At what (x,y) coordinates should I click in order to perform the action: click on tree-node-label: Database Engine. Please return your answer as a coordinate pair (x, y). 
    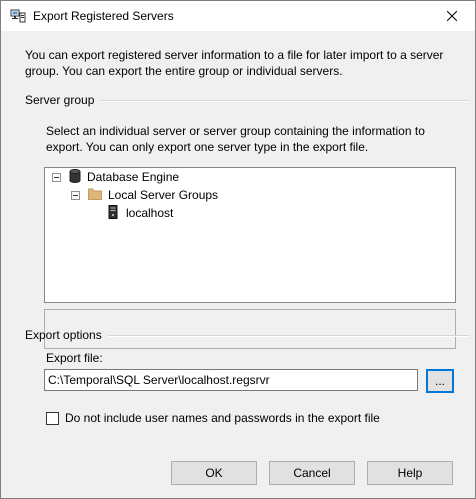
    Looking at the image, I should click on (133, 177).